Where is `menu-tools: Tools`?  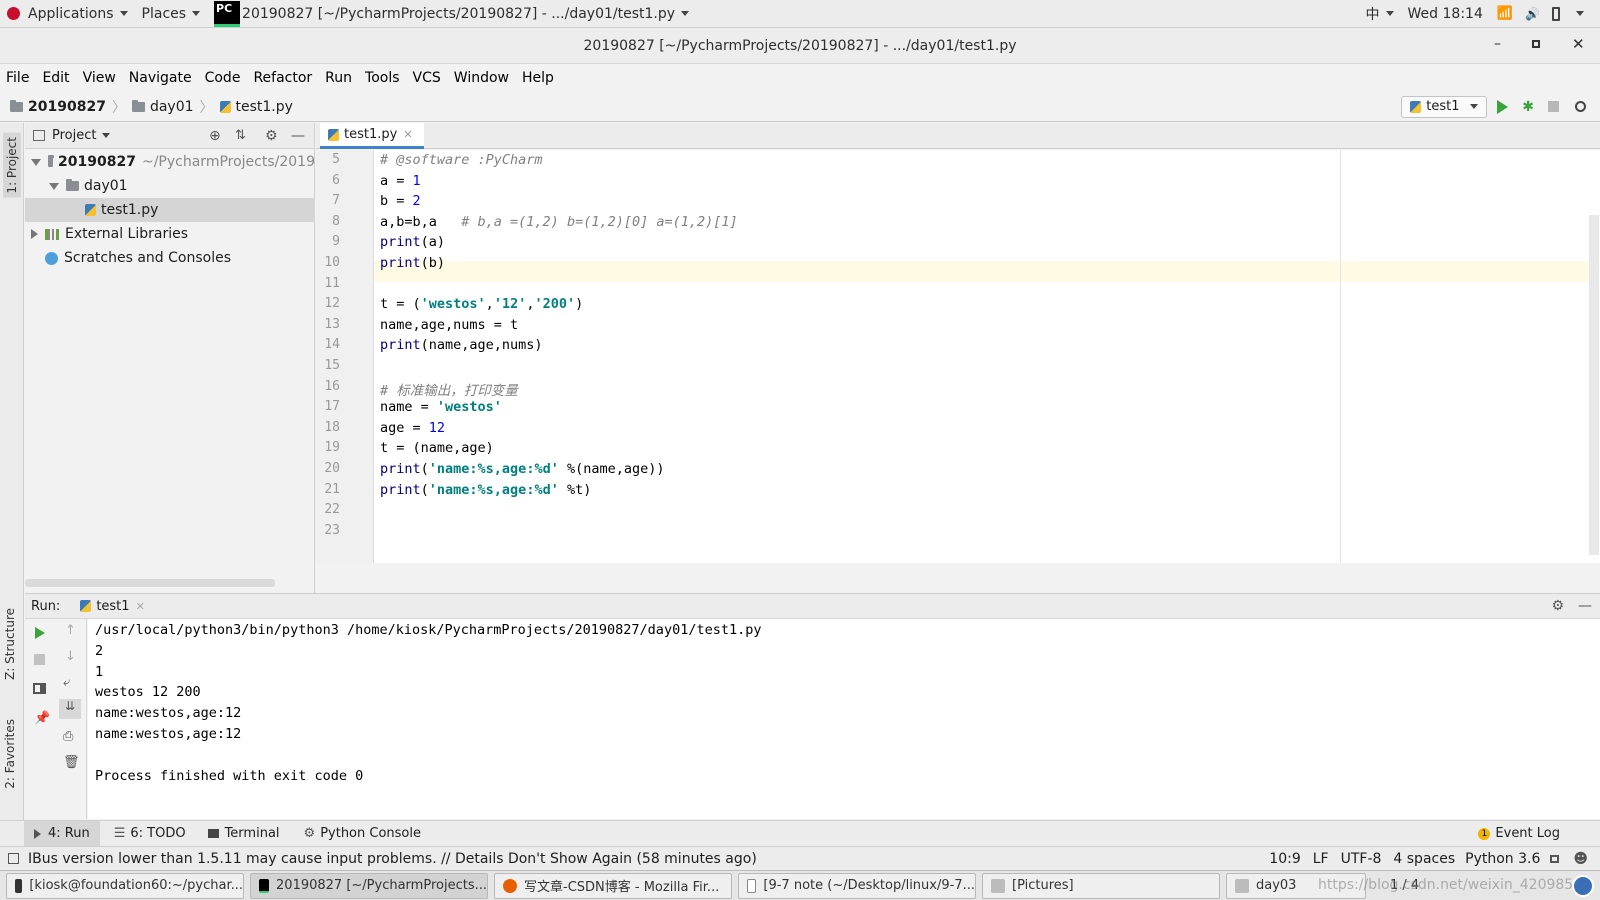
menu-tools: Tools is located at coordinates (382, 78).